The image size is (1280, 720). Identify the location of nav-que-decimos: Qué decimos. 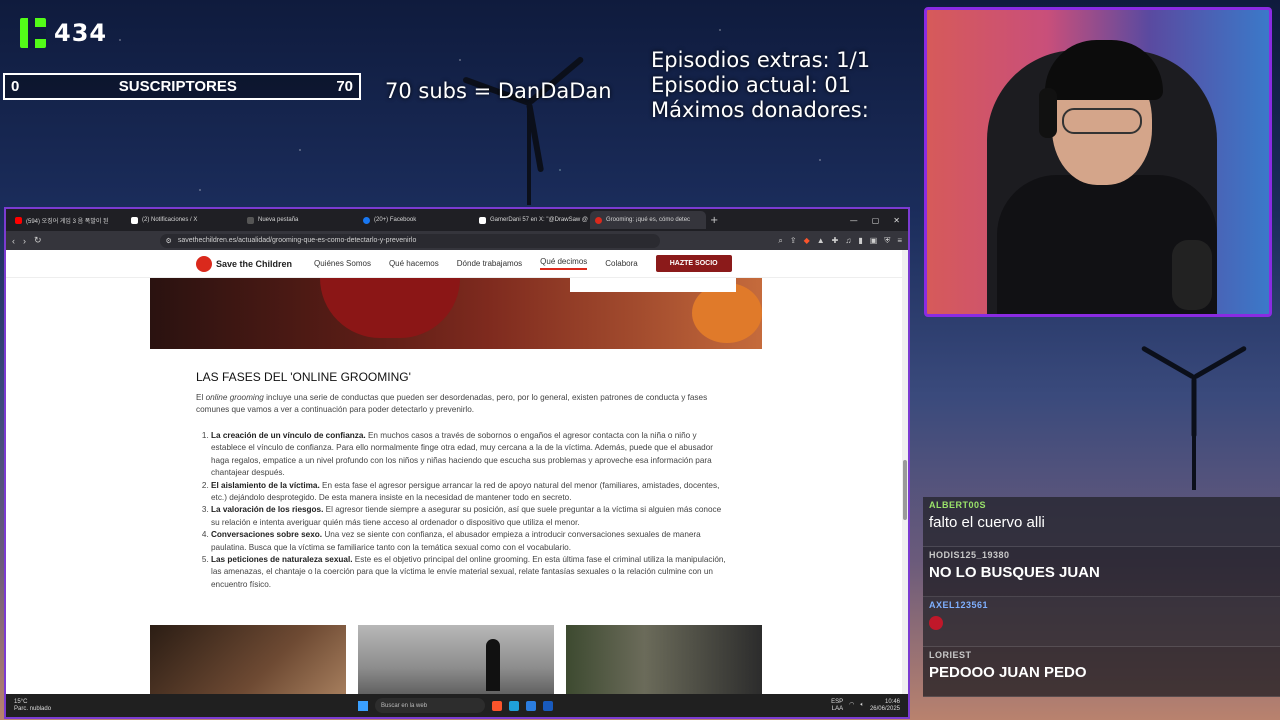
(564, 263).